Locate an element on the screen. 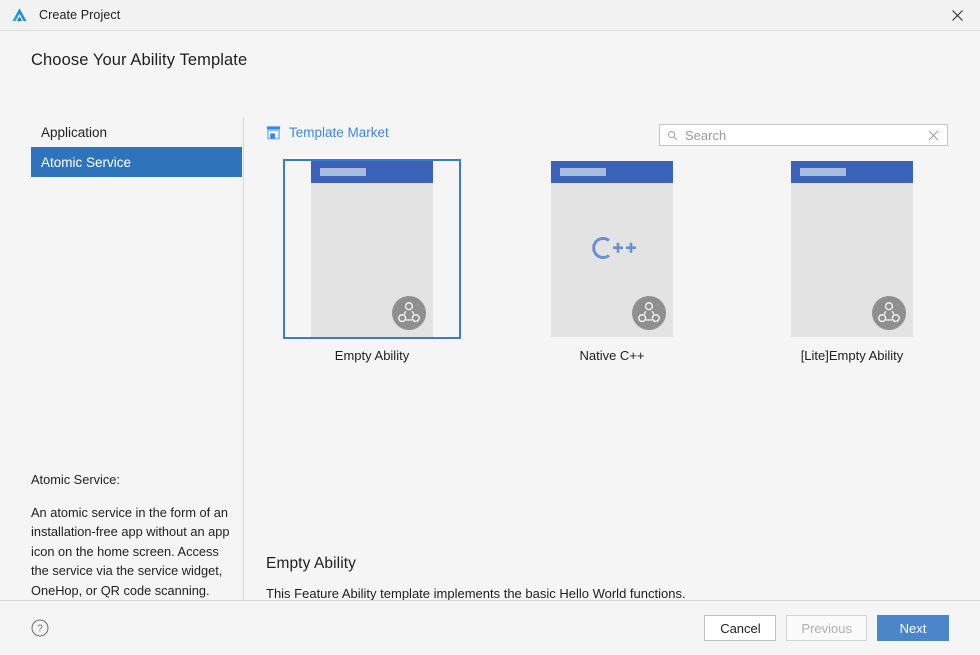 The width and height of the screenshot is (980, 655). template-card-lite-empty-ability is located at coordinates (852, 249).